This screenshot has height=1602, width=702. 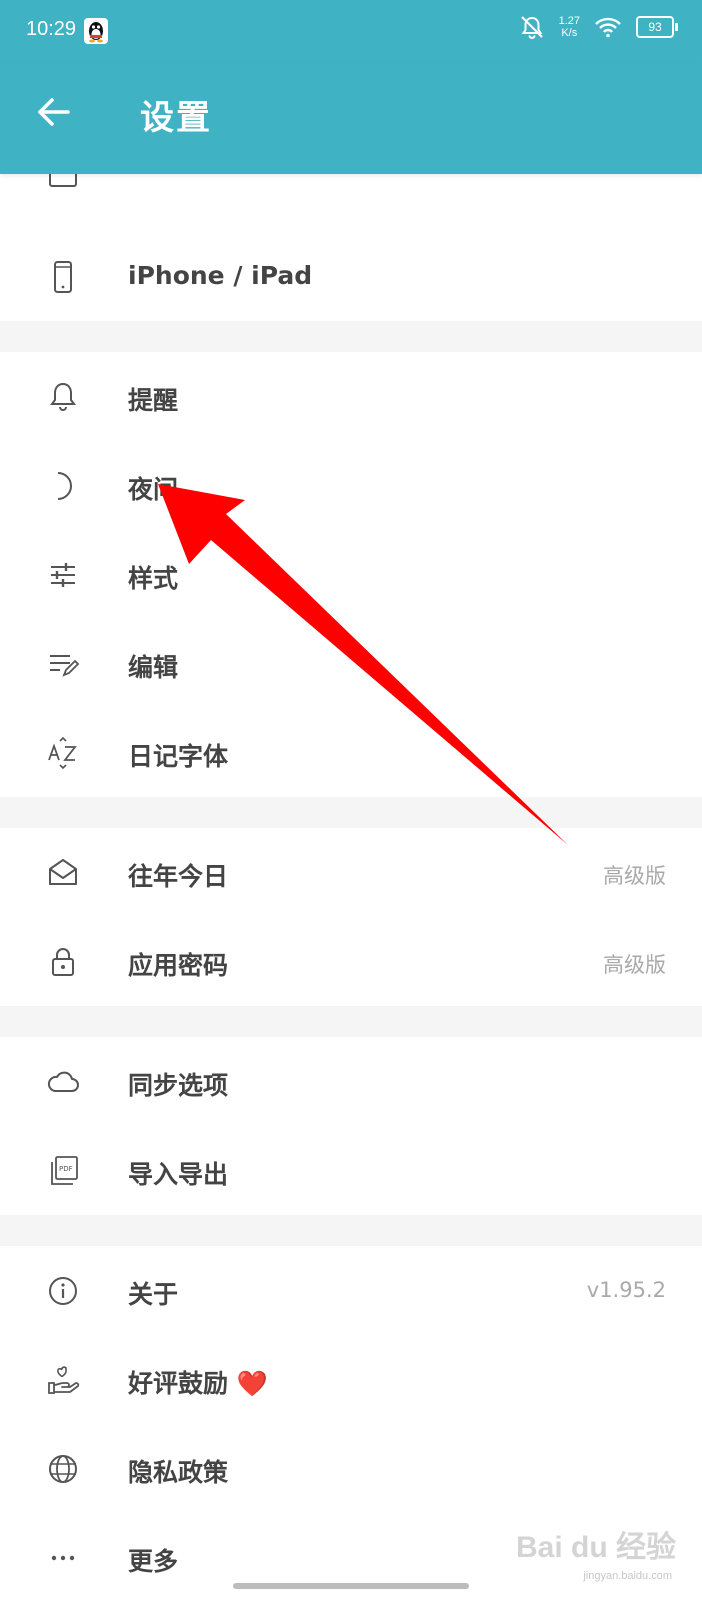 I want to click on row-label: 好评鼓励 ❤️, so click(x=198, y=1383).